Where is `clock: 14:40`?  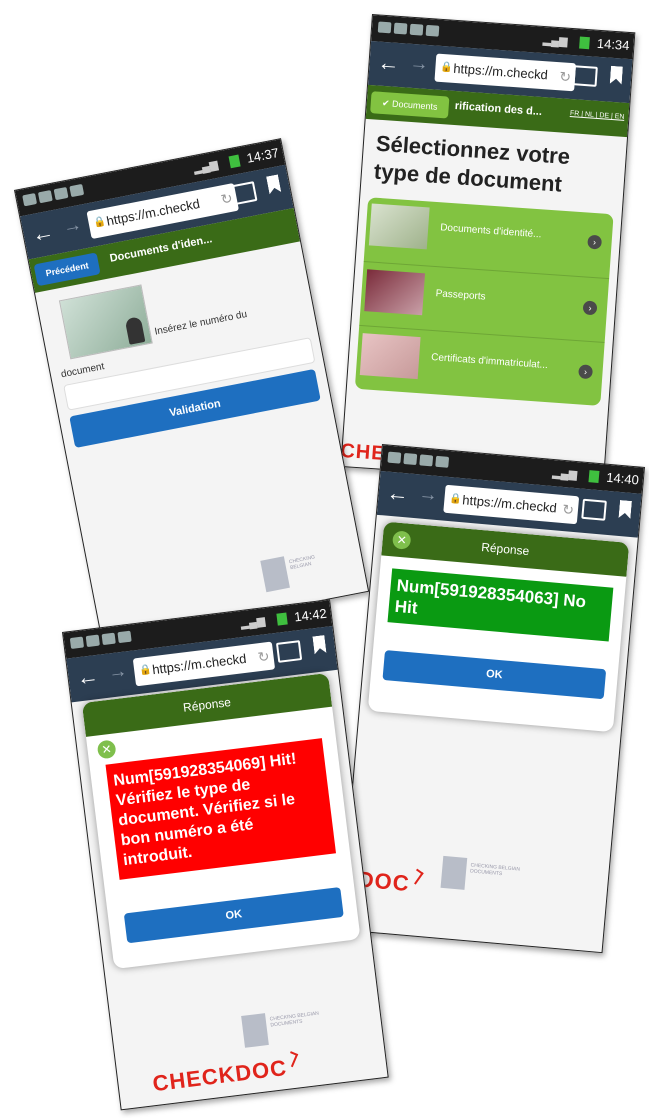
clock: 14:40 is located at coordinates (622, 478).